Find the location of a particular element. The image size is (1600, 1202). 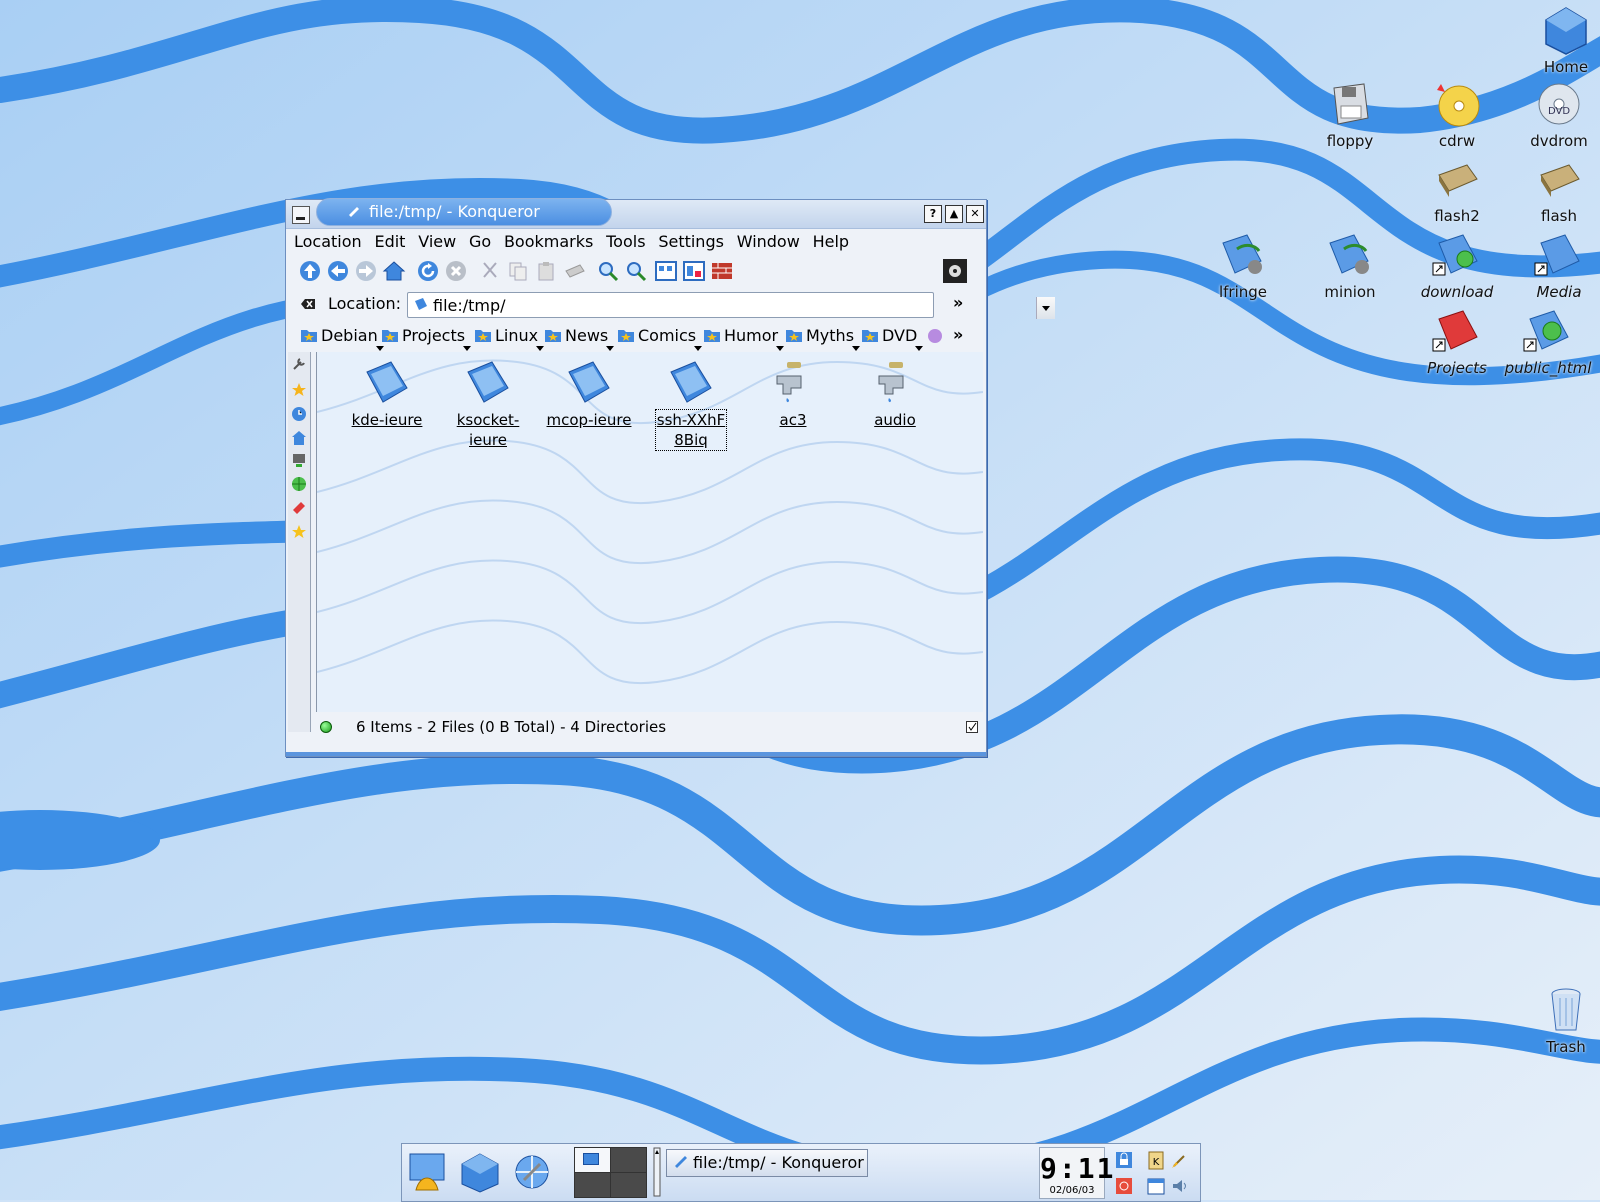

file-item: ksocket-ieure is located at coordinates (488, 404).